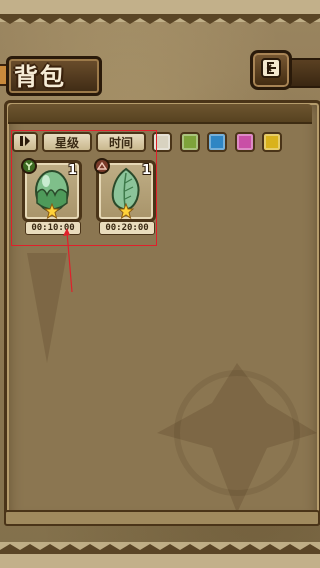 The height and width of the screenshot is (568, 320). I want to click on page-title: 背包, so click(40, 77).